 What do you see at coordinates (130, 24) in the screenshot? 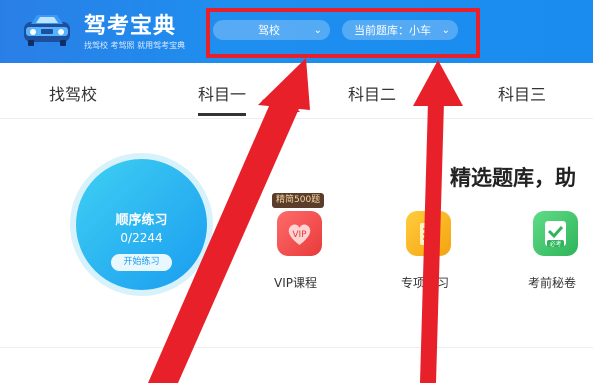
I see `app-name: 驾考宝典` at bounding box center [130, 24].